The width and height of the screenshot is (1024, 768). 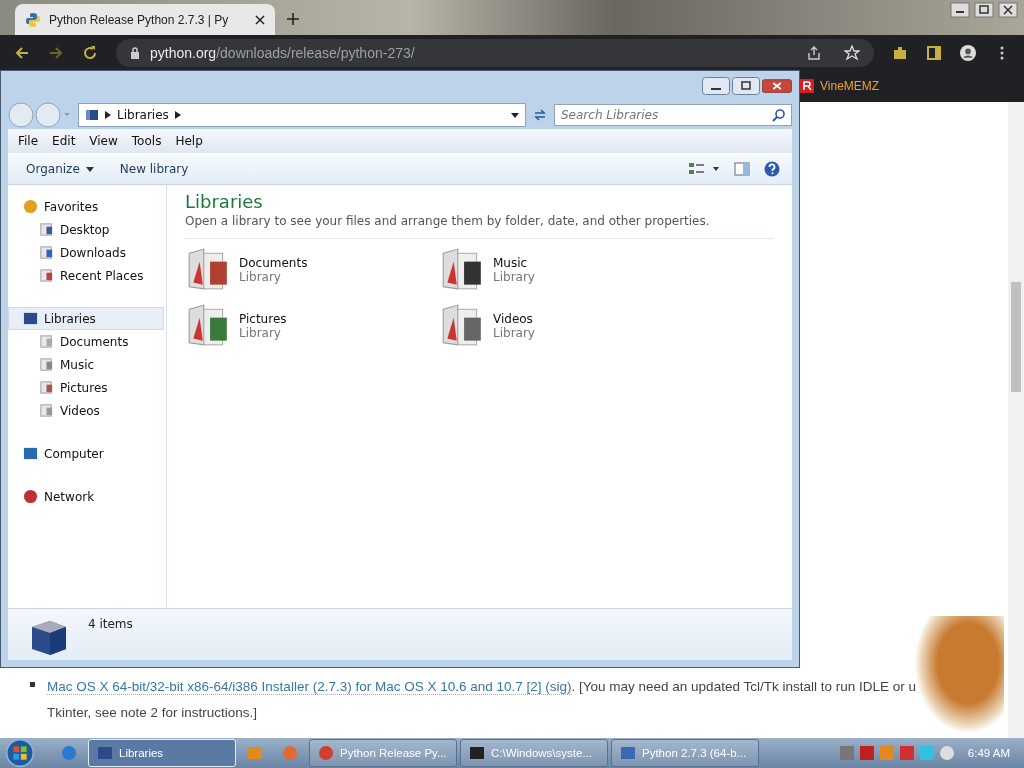 What do you see at coordinates (86, 410) in the screenshot?
I see `nav-item: Videos` at bounding box center [86, 410].